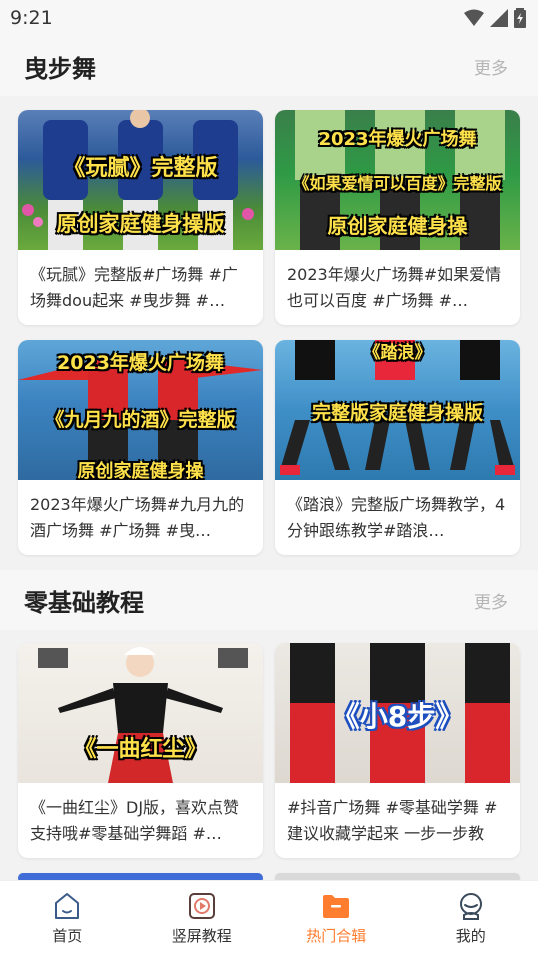  What do you see at coordinates (499, 18) in the screenshot?
I see `signal-icon` at bounding box center [499, 18].